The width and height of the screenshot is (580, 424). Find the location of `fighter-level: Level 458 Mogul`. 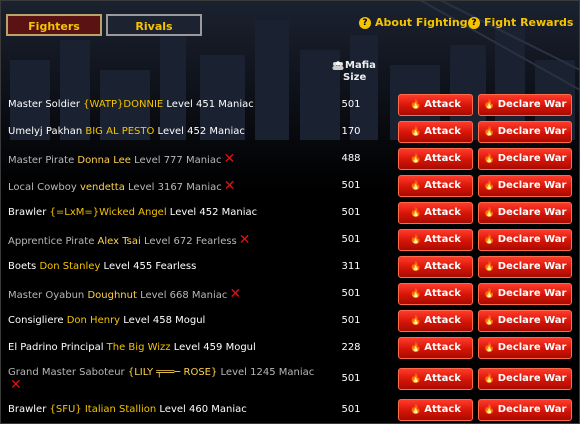

fighter-level: Level 458 Mogul is located at coordinates (163, 320).